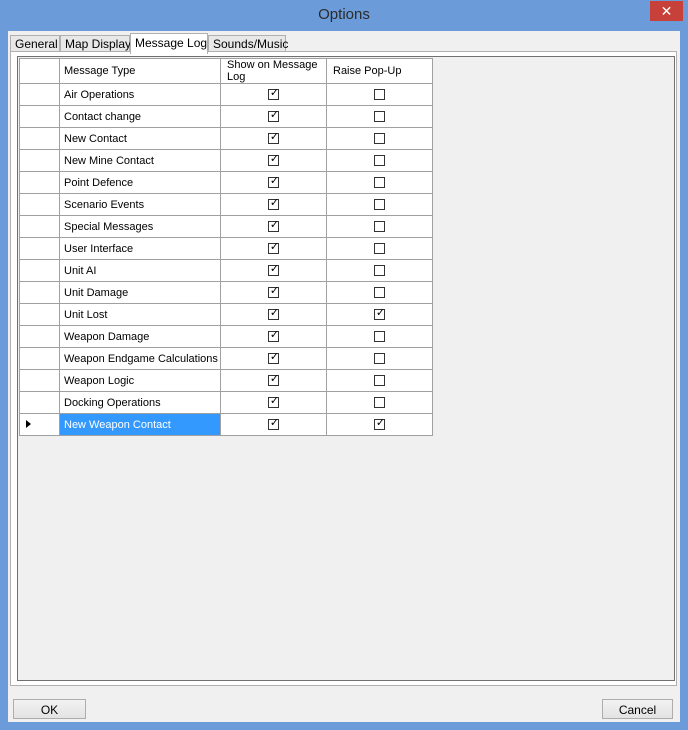 Image resolution: width=688 pixels, height=730 pixels. Describe the element at coordinates (226, 138) in the screenshot. I see `table-row: New Contact ✓` at that location.